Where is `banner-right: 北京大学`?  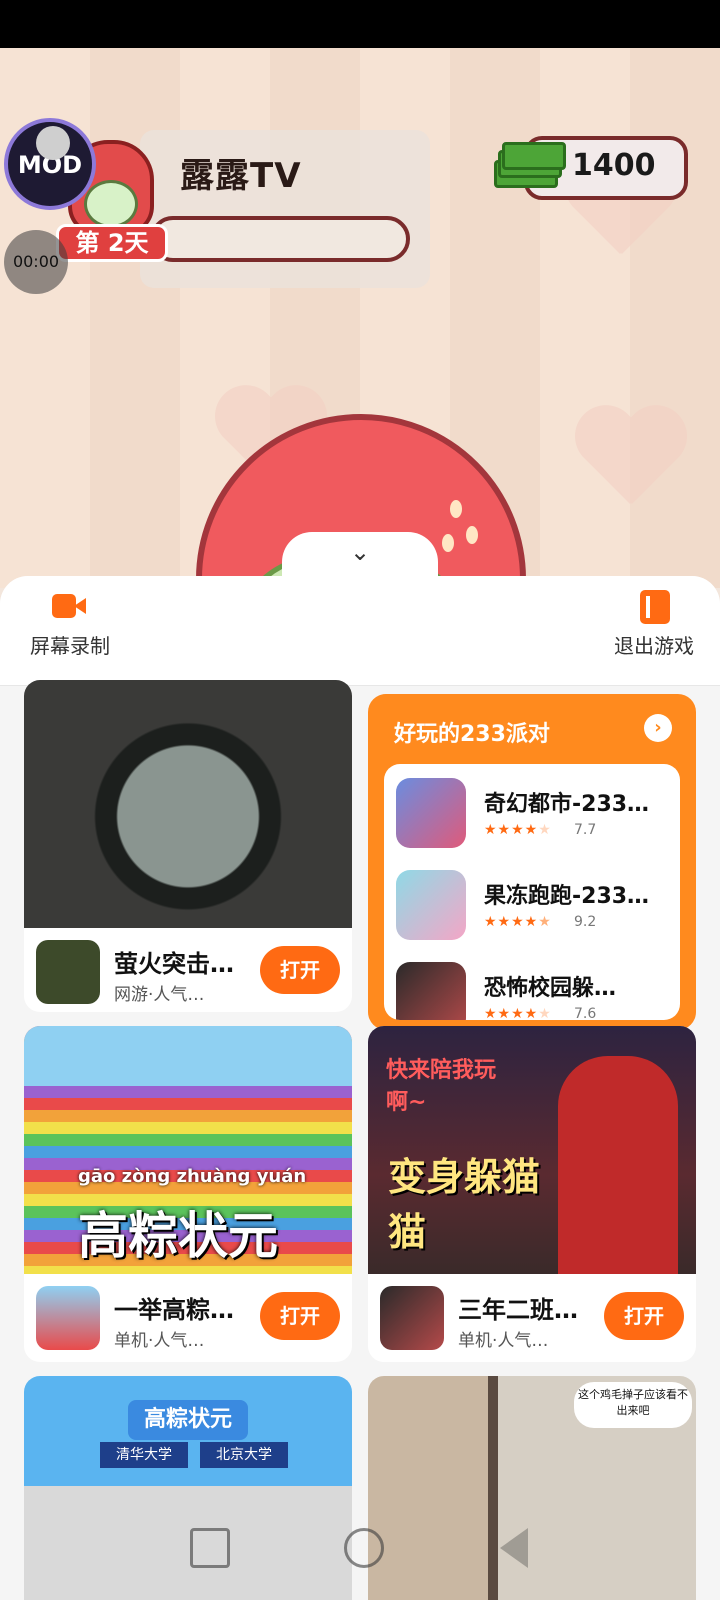 banner-right: 北京大学 is located at coordinates (244, 1455).